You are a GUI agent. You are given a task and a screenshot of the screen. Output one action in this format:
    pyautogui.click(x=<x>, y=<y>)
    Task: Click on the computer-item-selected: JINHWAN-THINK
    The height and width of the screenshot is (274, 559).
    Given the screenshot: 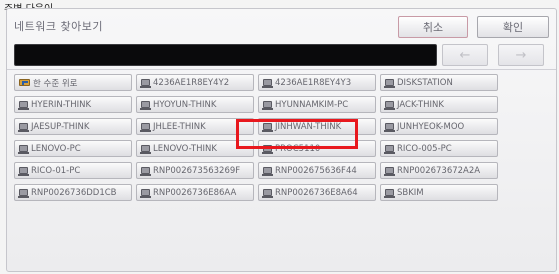 What is the action you would take?
    pyautogui.click(x=317, y=126)
    